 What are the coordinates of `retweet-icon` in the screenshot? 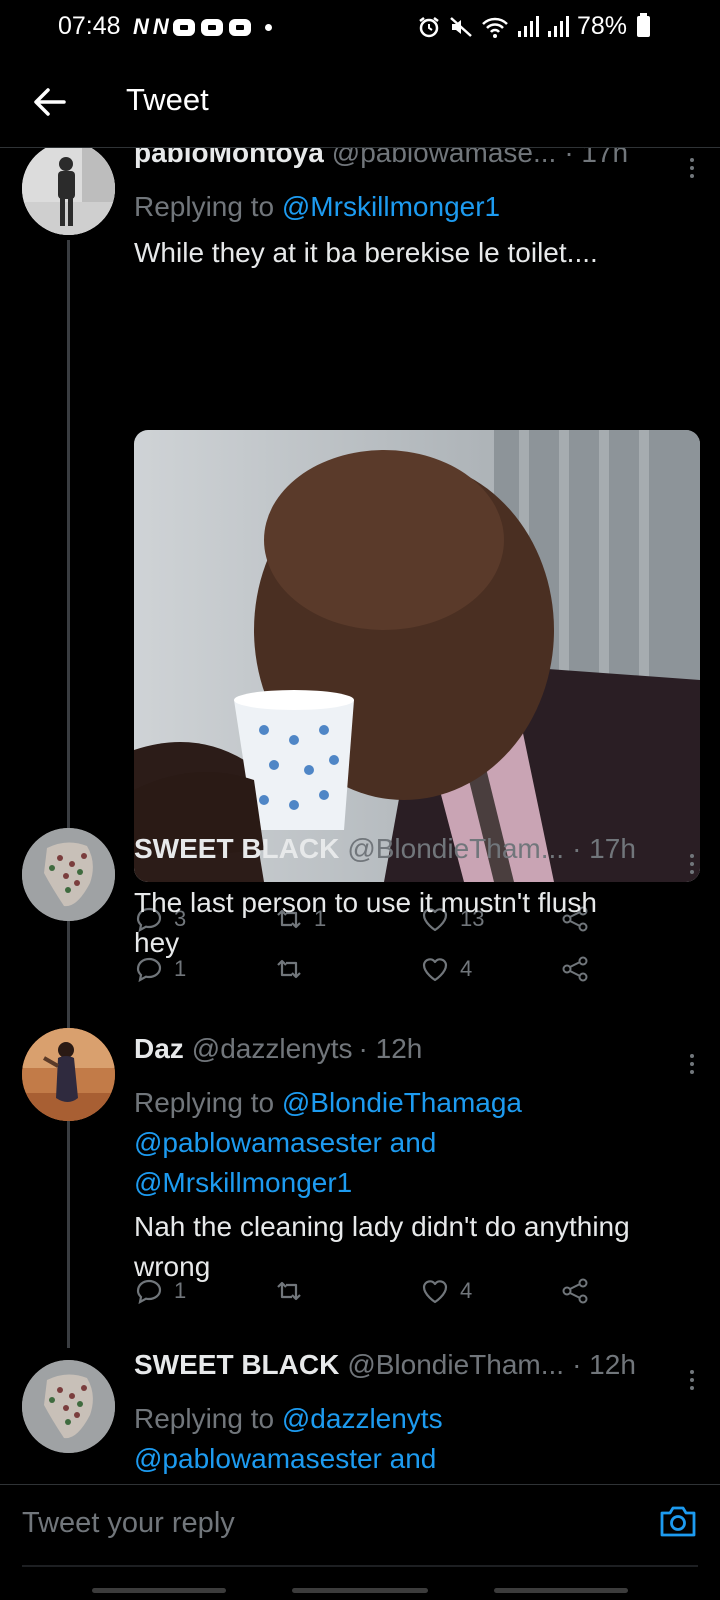 It's located at (289, 1291).